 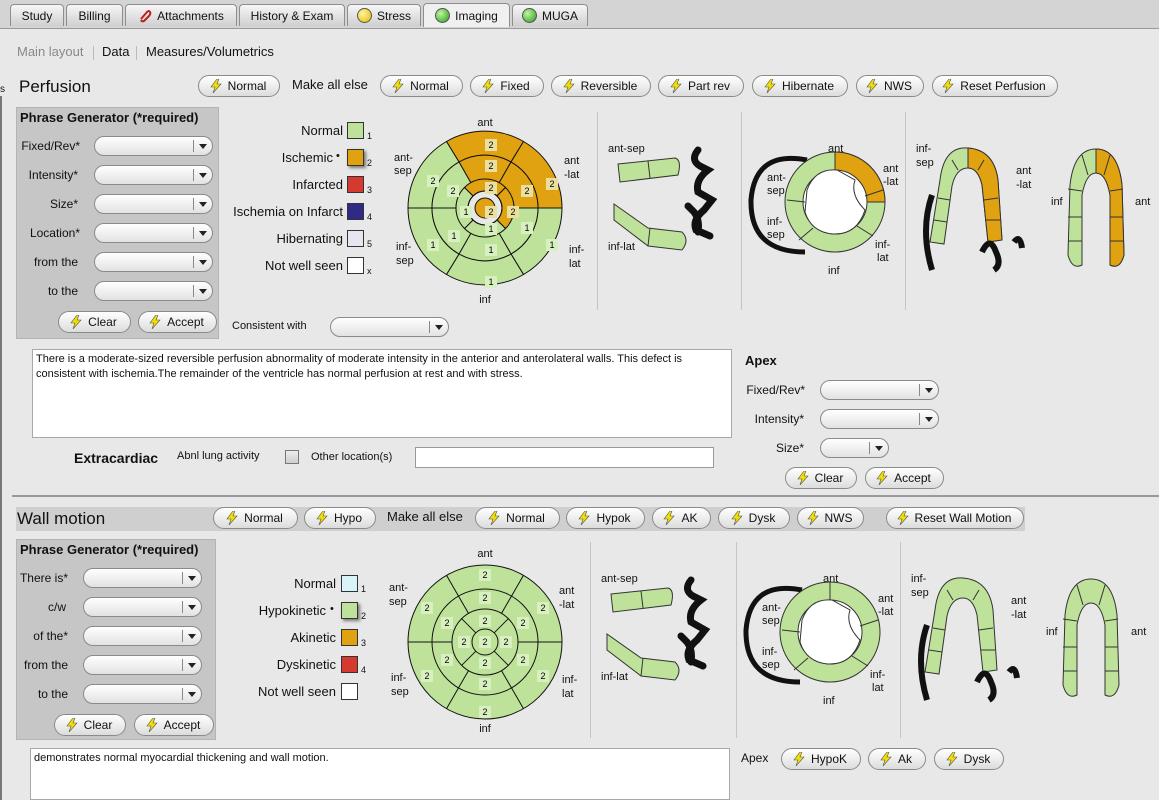 What do you see at coordinates (281, 157) in the screenshot?
I see `legend-ischemic-label: Ischemic` at bounding box center [281, 157].